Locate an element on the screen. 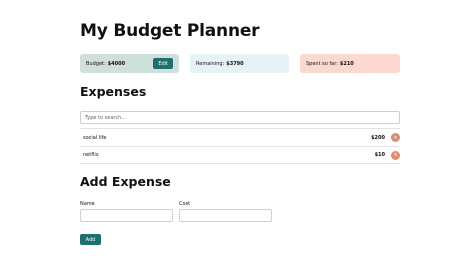  cost-label: Cost is located at coordinates (185, 204).